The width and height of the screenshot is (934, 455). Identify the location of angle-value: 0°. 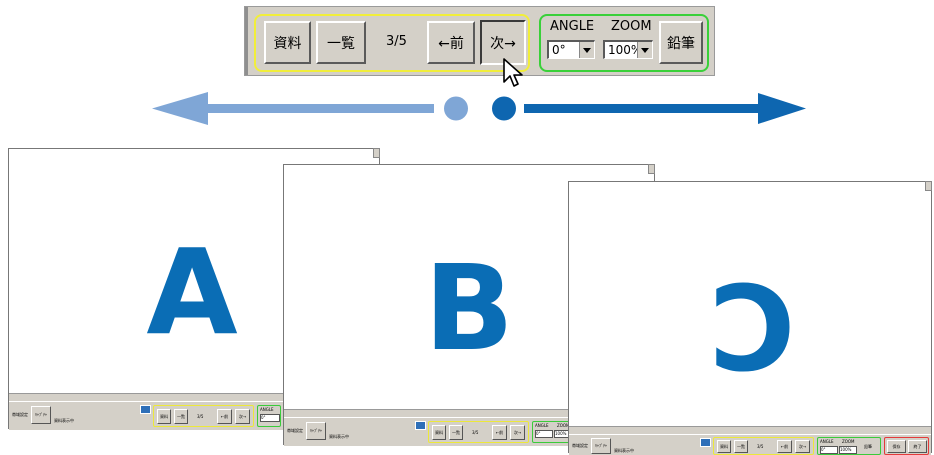
(559, 50).